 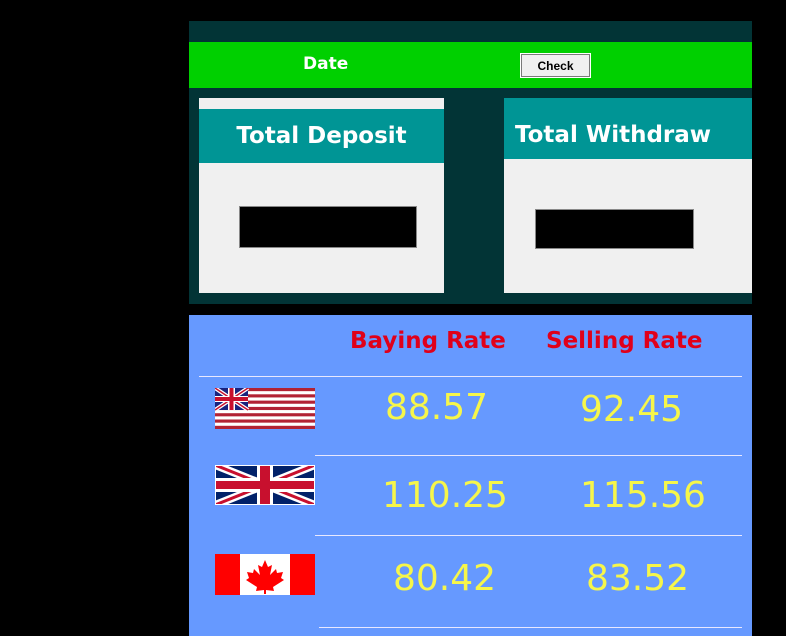 I want to click on total-withdraw-title: Total Withdraw, so click(x=628, y=128).